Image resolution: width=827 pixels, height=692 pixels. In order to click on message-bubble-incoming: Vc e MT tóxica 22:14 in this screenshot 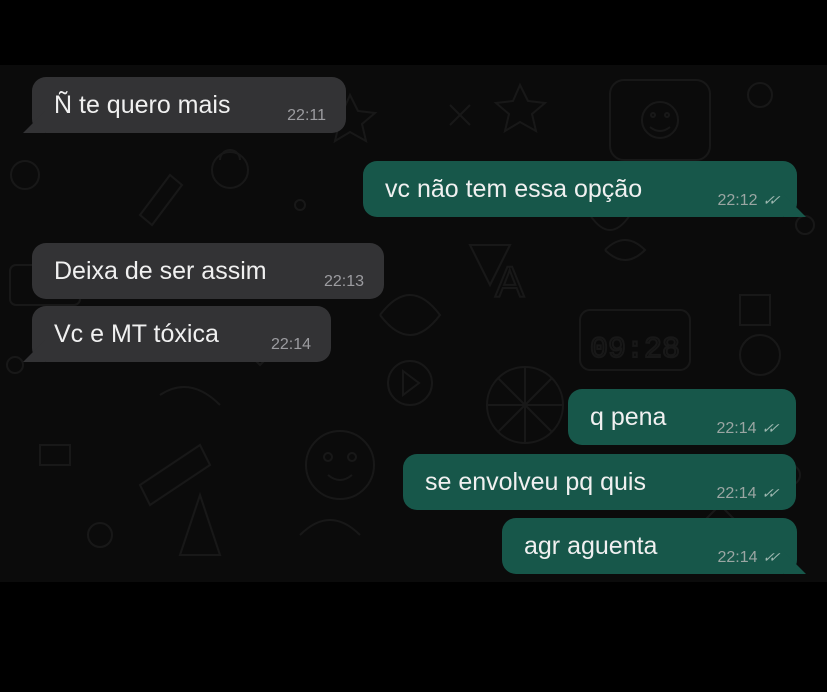, I will do `click(181, 334)`.